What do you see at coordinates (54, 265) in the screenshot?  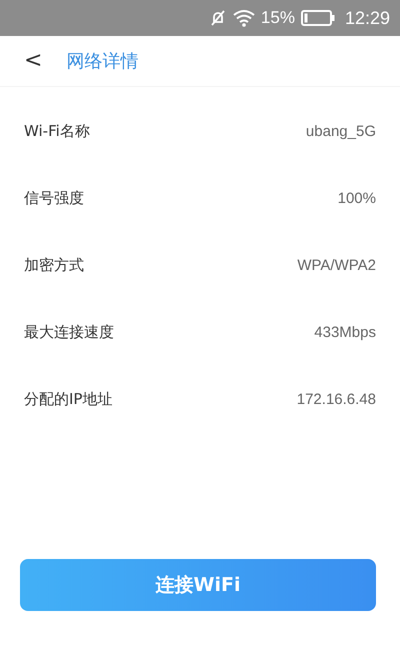 I see `detail-label: 加密方式` at bounding box center [54, 265].